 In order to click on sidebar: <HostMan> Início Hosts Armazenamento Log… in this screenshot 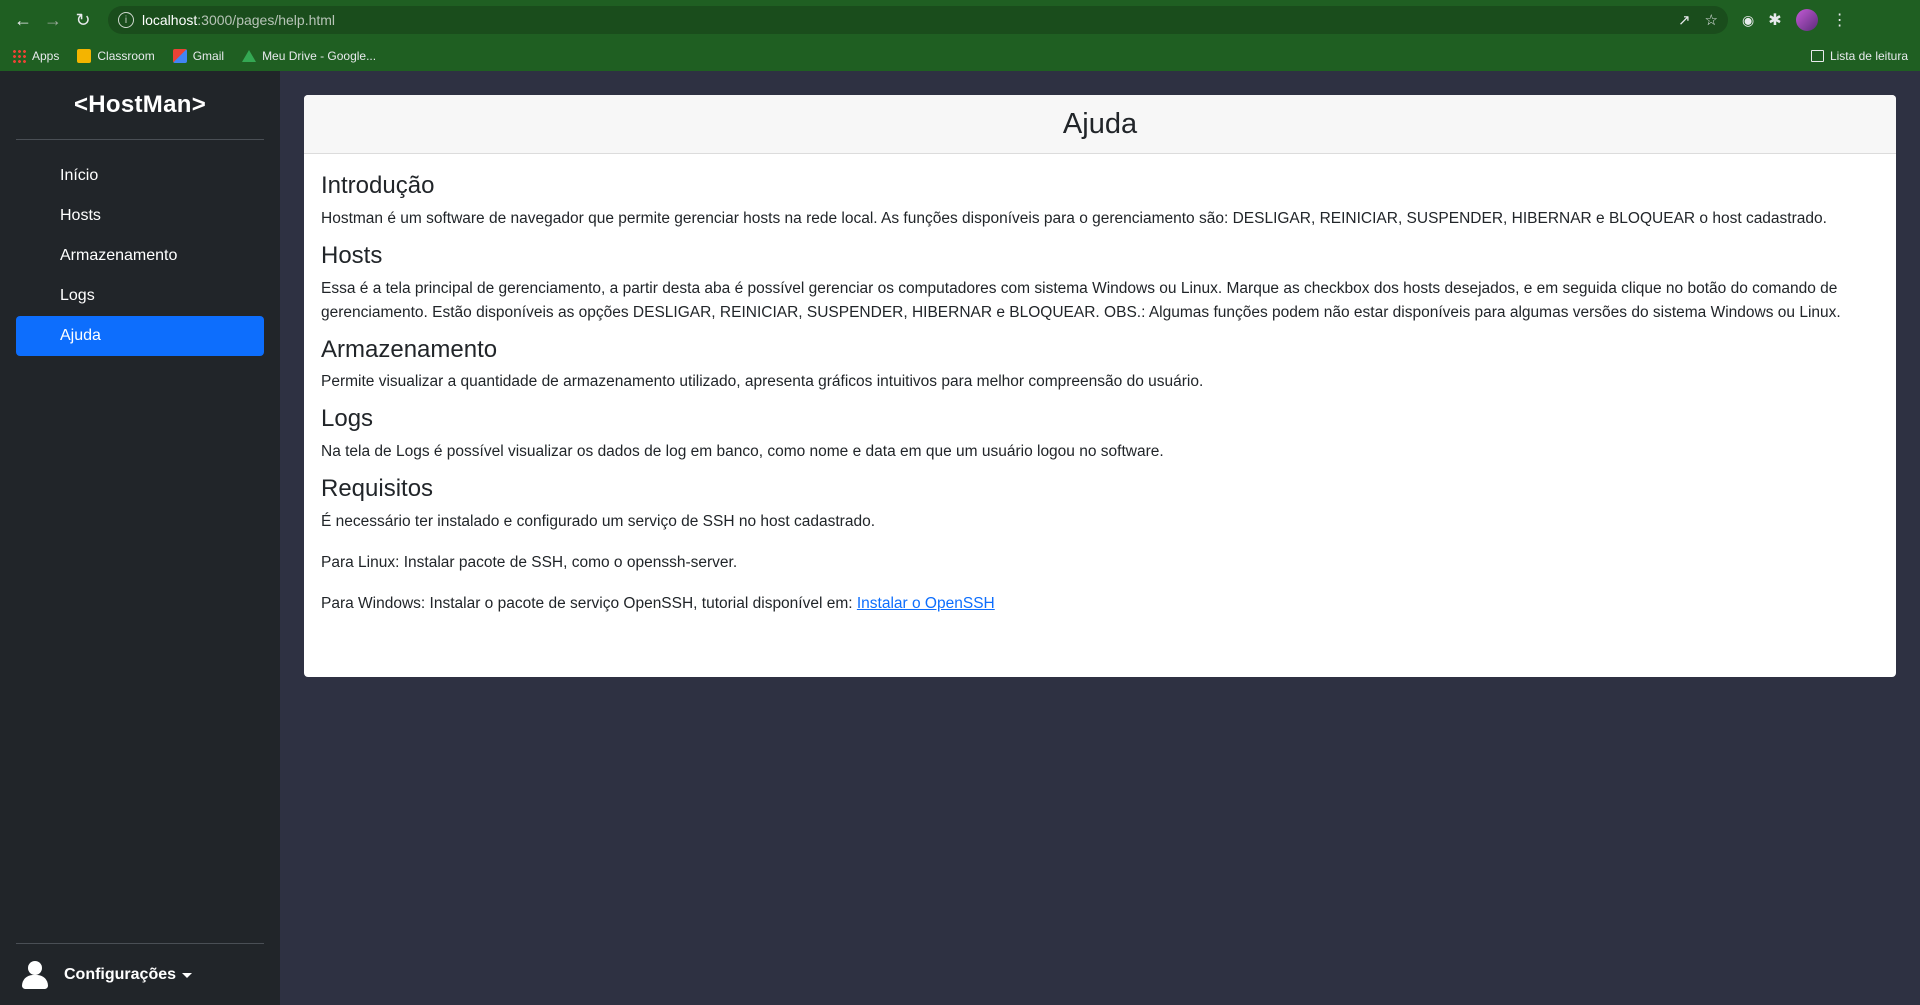, I will do `click(140, 538)`.